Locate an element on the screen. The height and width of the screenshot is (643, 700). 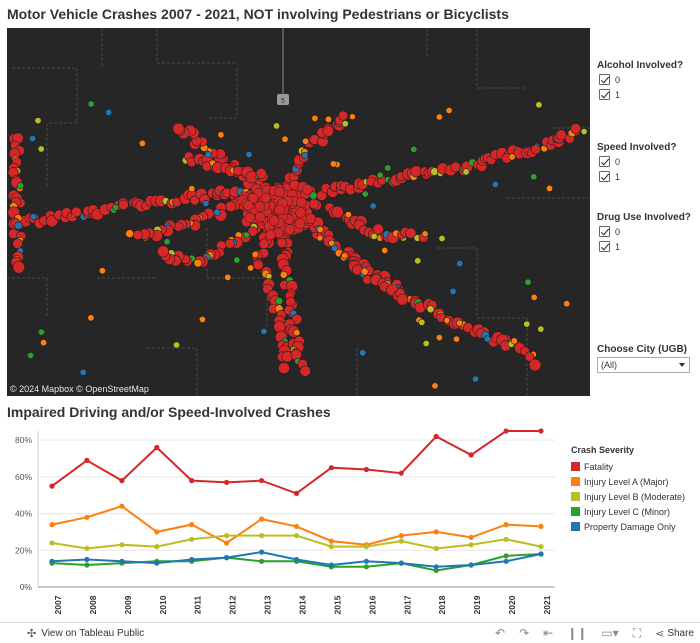
x-tick-label: 2021 is located at coordinates (547, 604).